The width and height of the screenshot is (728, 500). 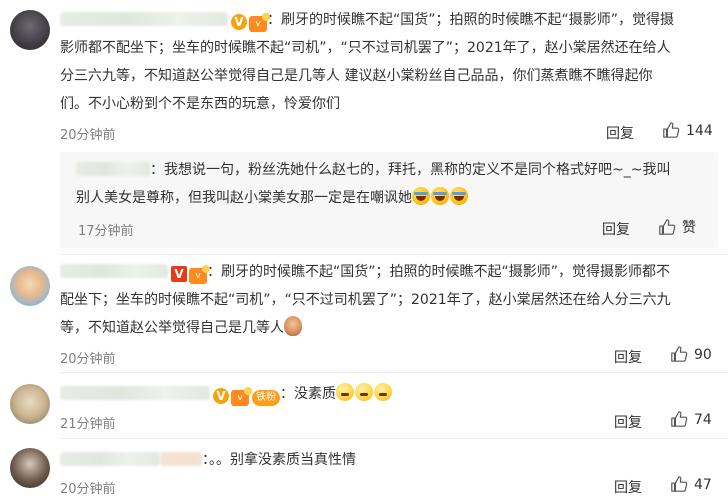 What do you see at coordinates (308, 394) in the screenshot?
I see `comment-line: ：没素质` at bounding box center [308, 394].